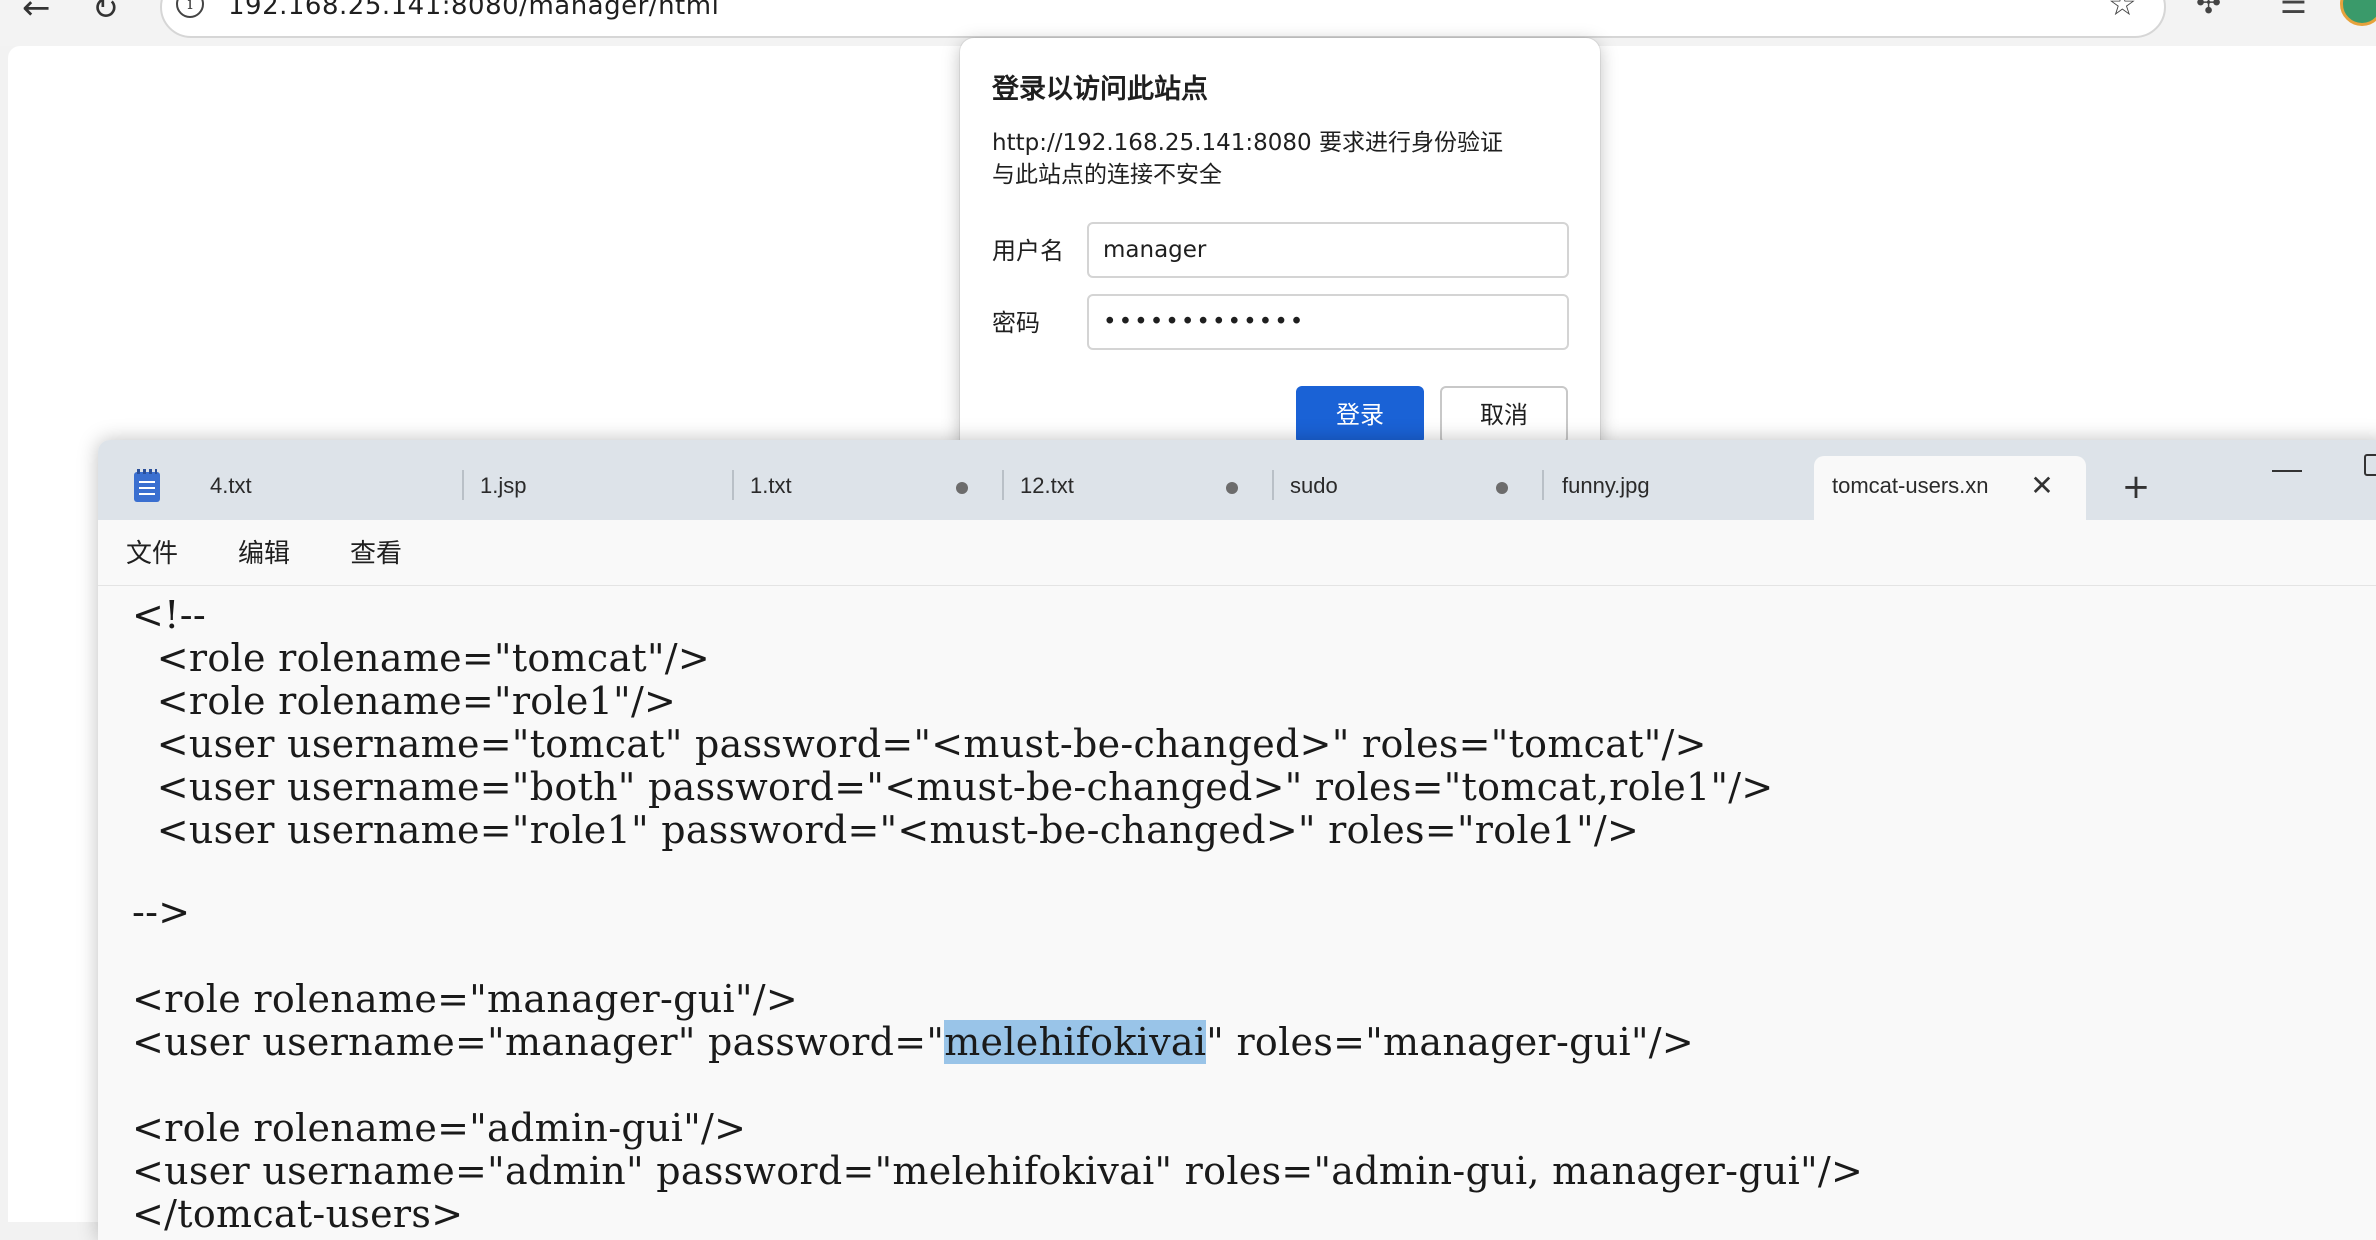 The image size is (2376, 1240). What do you see at coordinates (1328, 322) in the screenshot?
I see `password-input: •••••••••••••` at bounding box center [1328, 322].